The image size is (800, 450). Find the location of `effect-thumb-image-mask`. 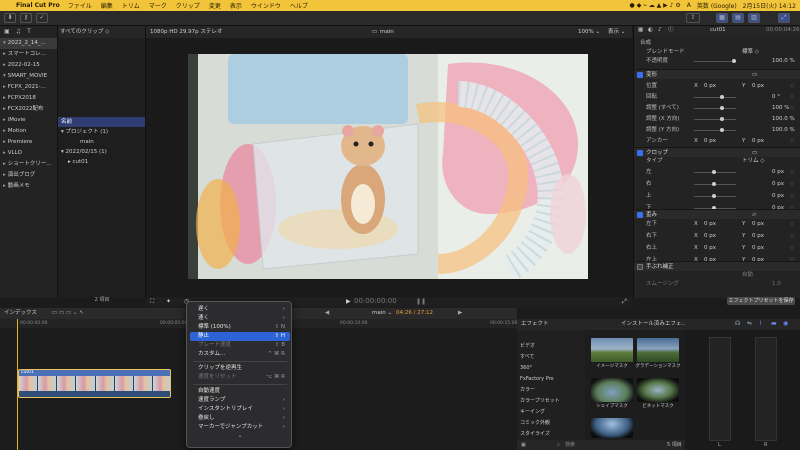

effect-thumb-image-mask is located at coordinates (612, 350).